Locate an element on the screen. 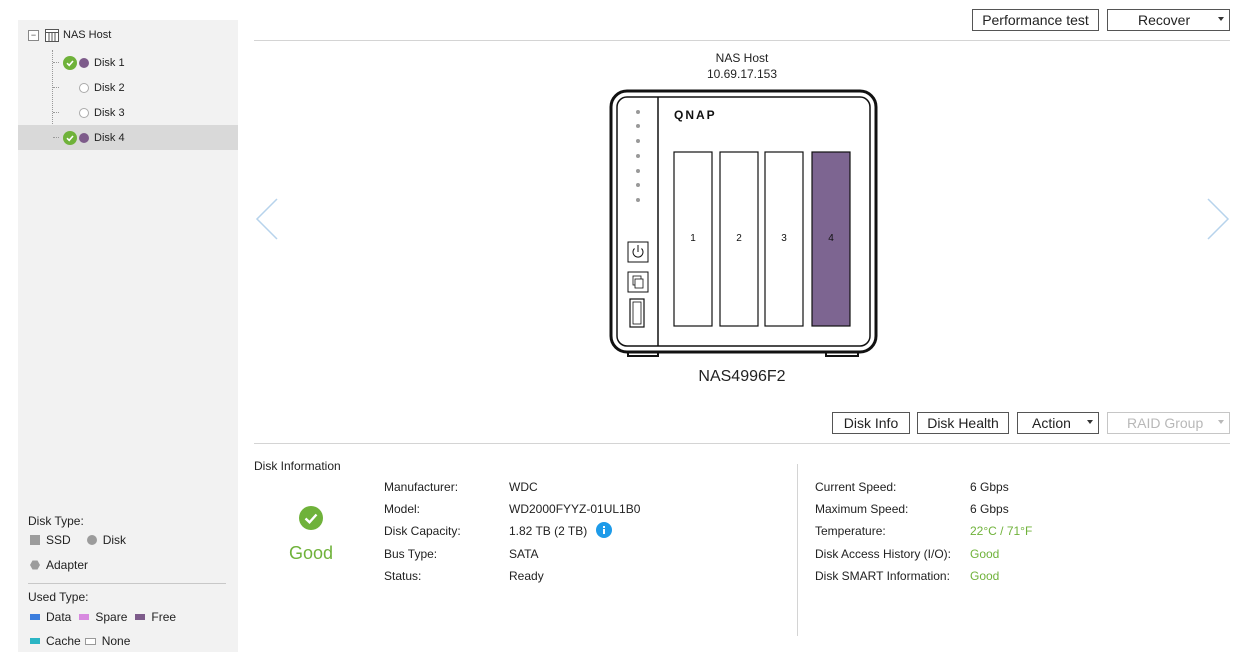  drive-bay-3: 3 is located at coordinates (784, 239).